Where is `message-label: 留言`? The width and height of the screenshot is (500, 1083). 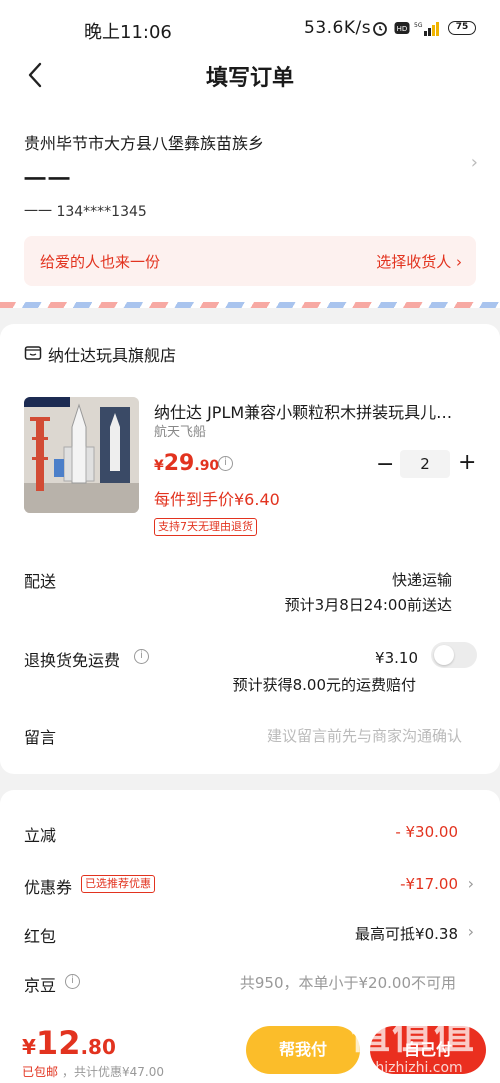 message-label: 留言 is located at coordinates (40, 737).